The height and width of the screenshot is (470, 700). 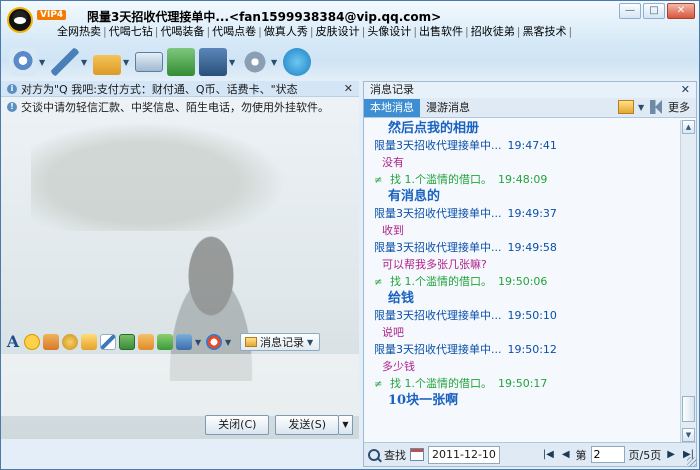 I want to click on history-close-button: ✕, so click(x=685, y=90).